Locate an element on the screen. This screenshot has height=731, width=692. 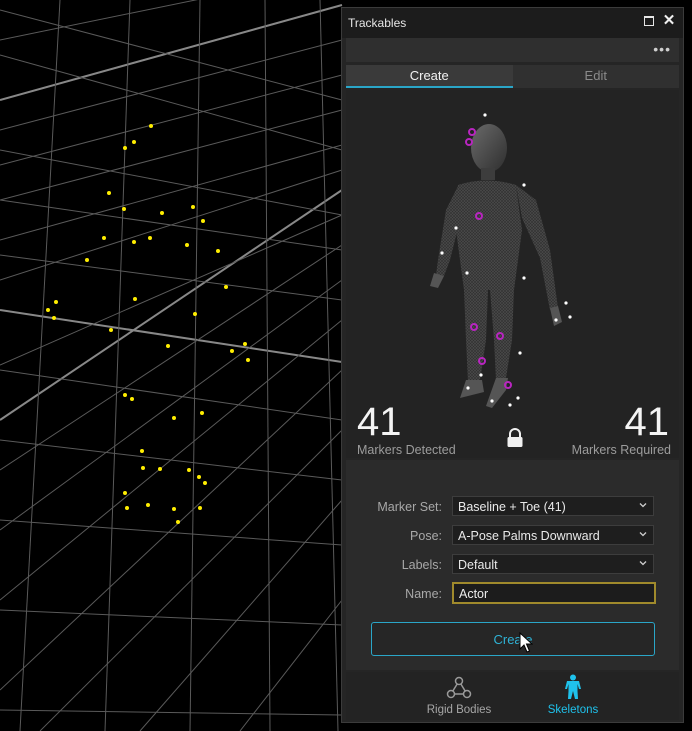
marker-set-label: Marker Set: is located at coordinates (409, 507).